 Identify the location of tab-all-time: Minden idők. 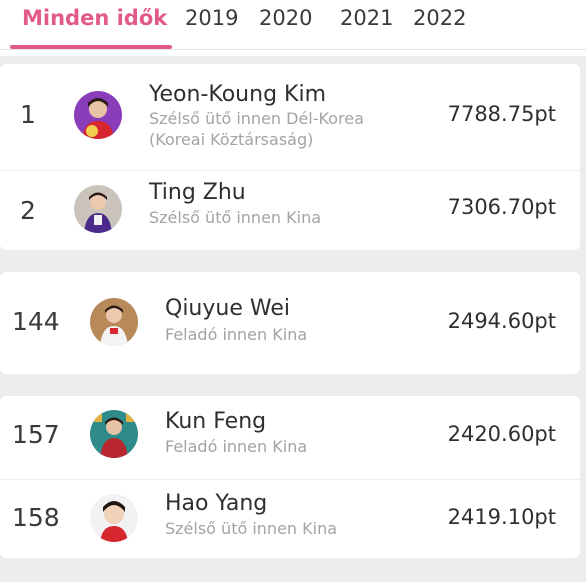
(94, 18).